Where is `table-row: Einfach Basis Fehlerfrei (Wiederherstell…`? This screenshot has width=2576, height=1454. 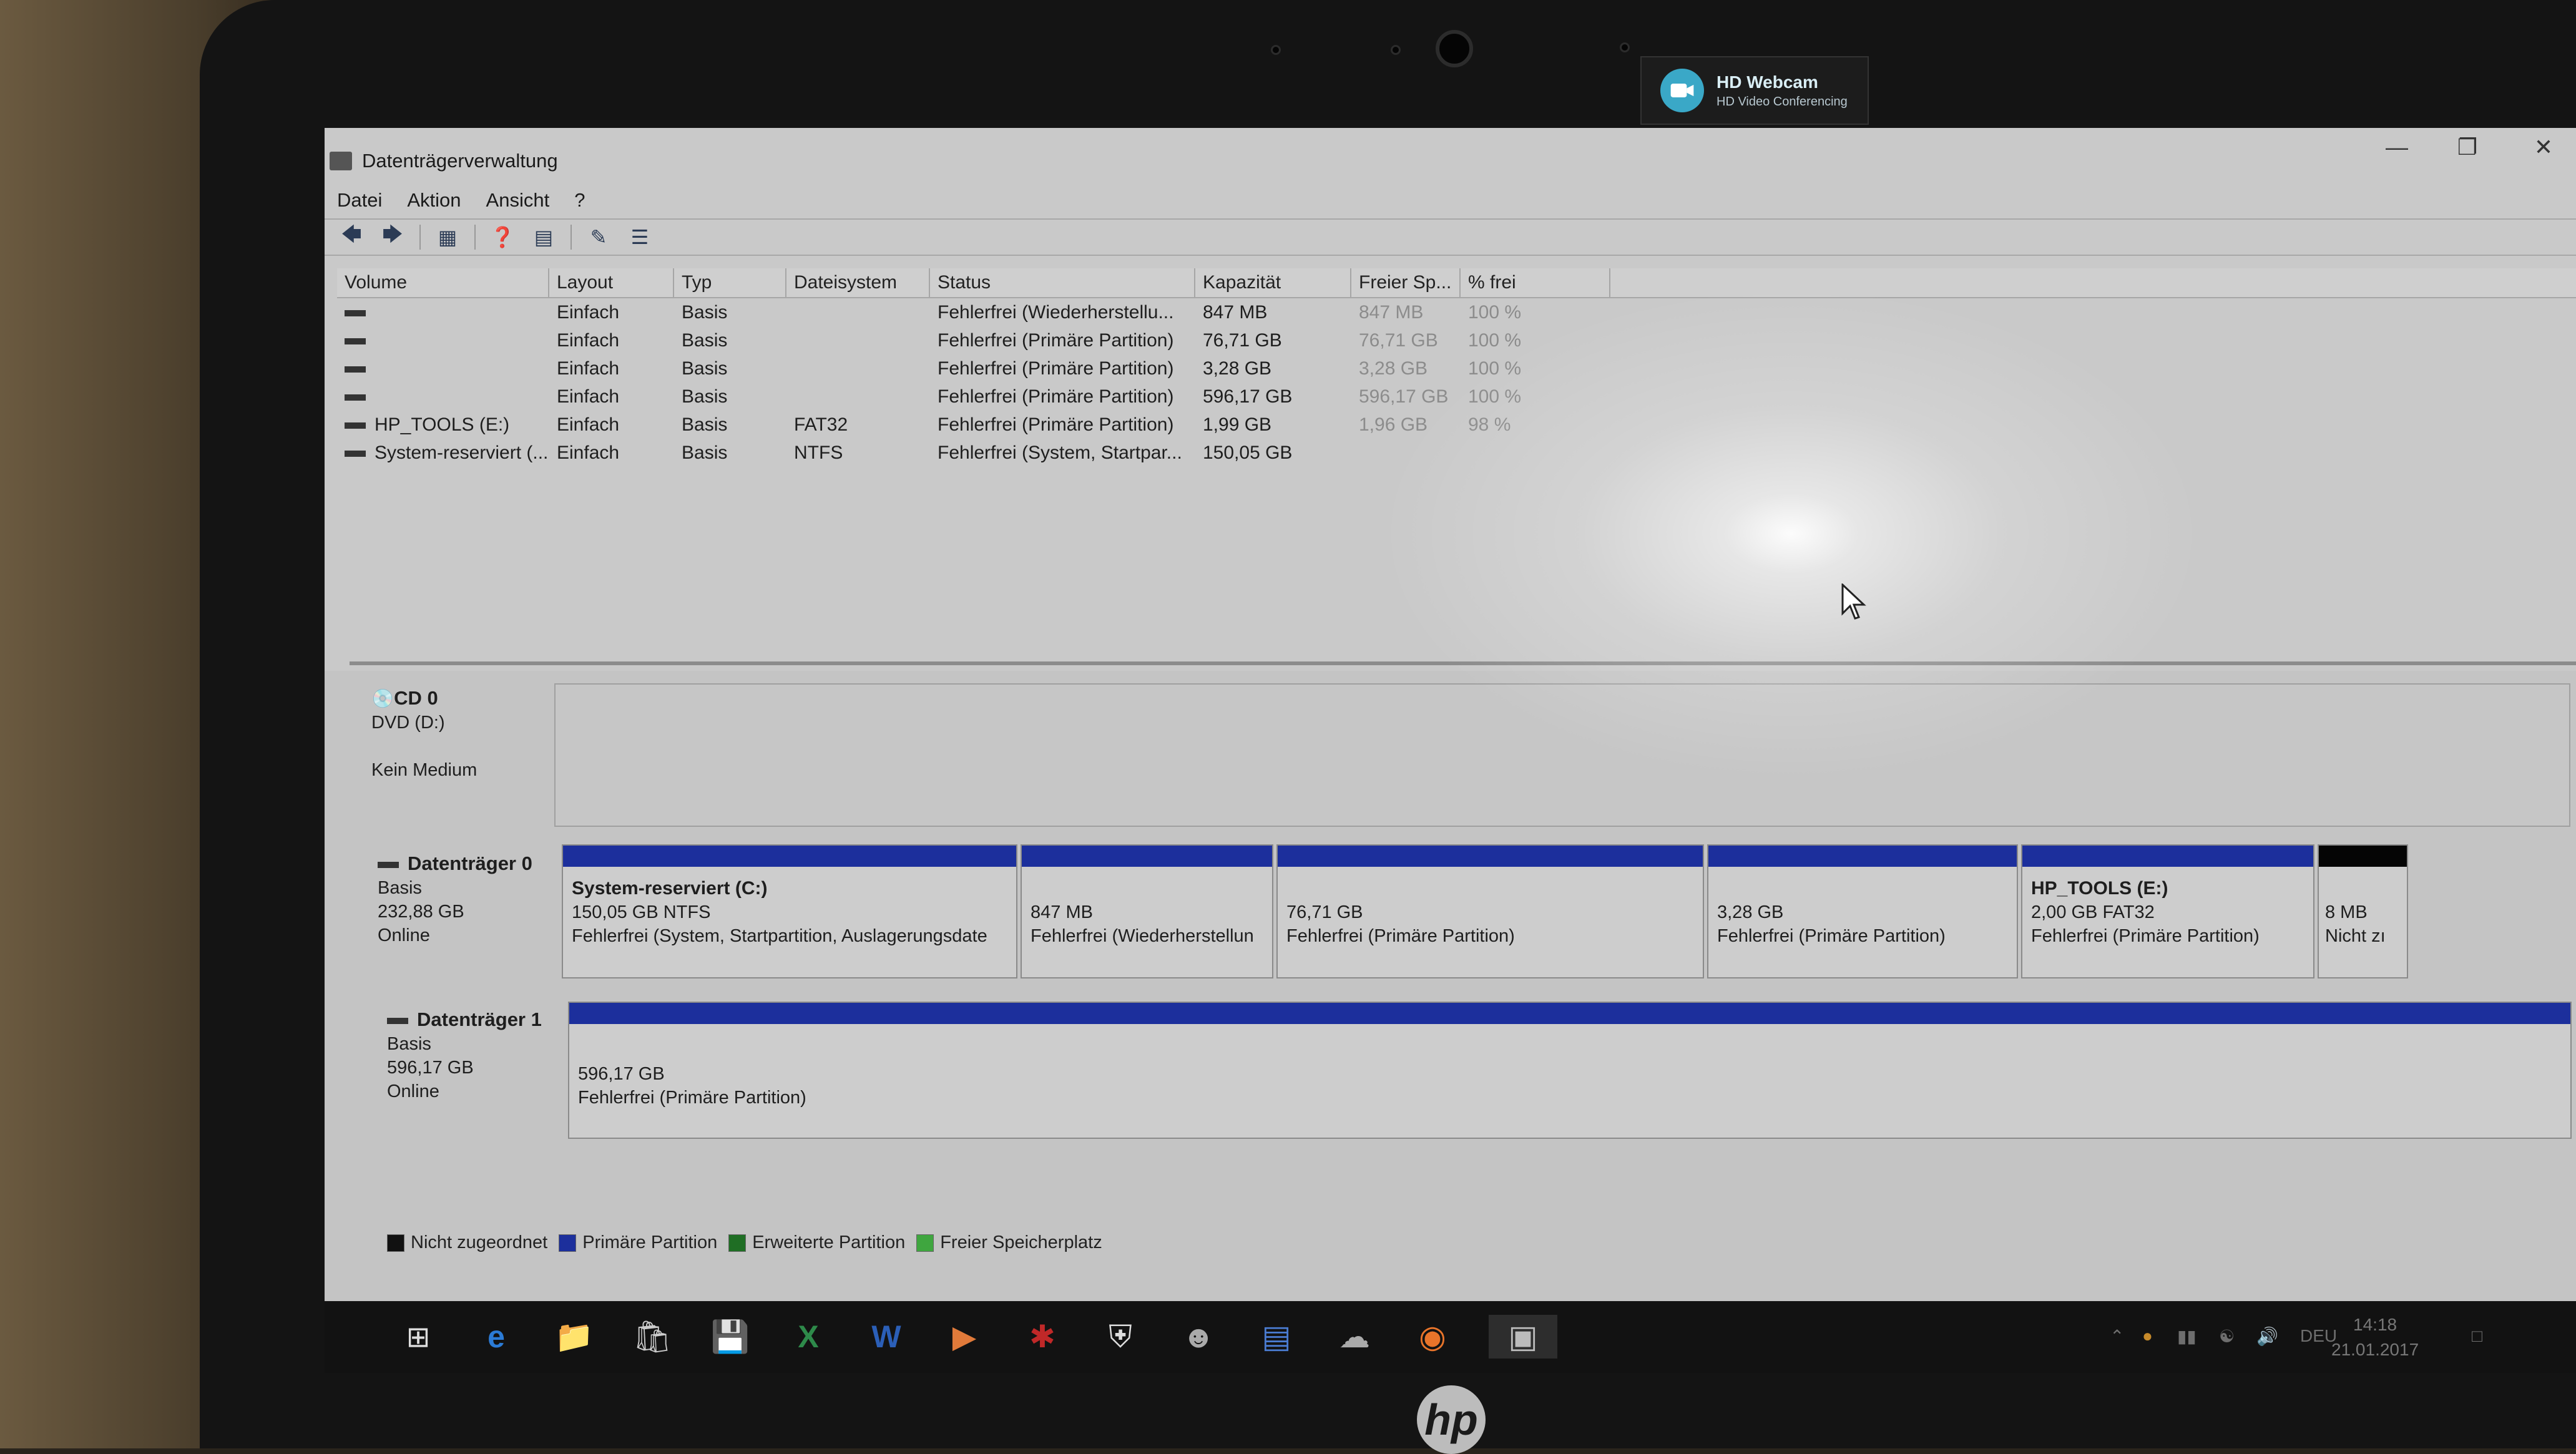 table-row: Einfach Basis Fehlerfrei (Wiederherstell… is located at coordinates (1456, 312).